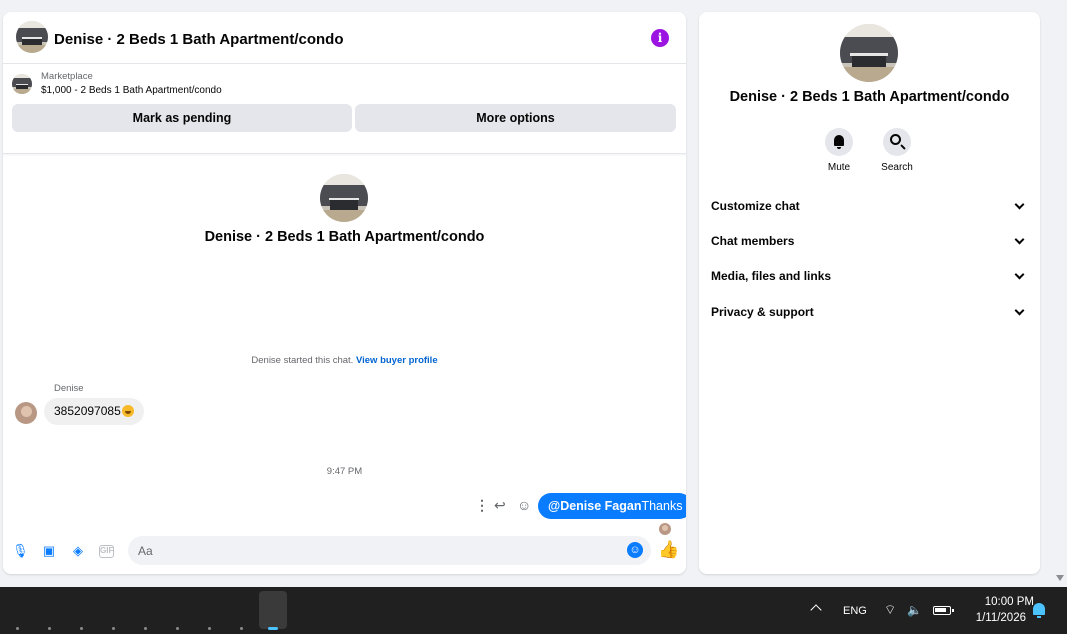  Describe the element at coordinates (594, 506) in the screenshot. I see `message-mention: @Denise Fagan` at that location.